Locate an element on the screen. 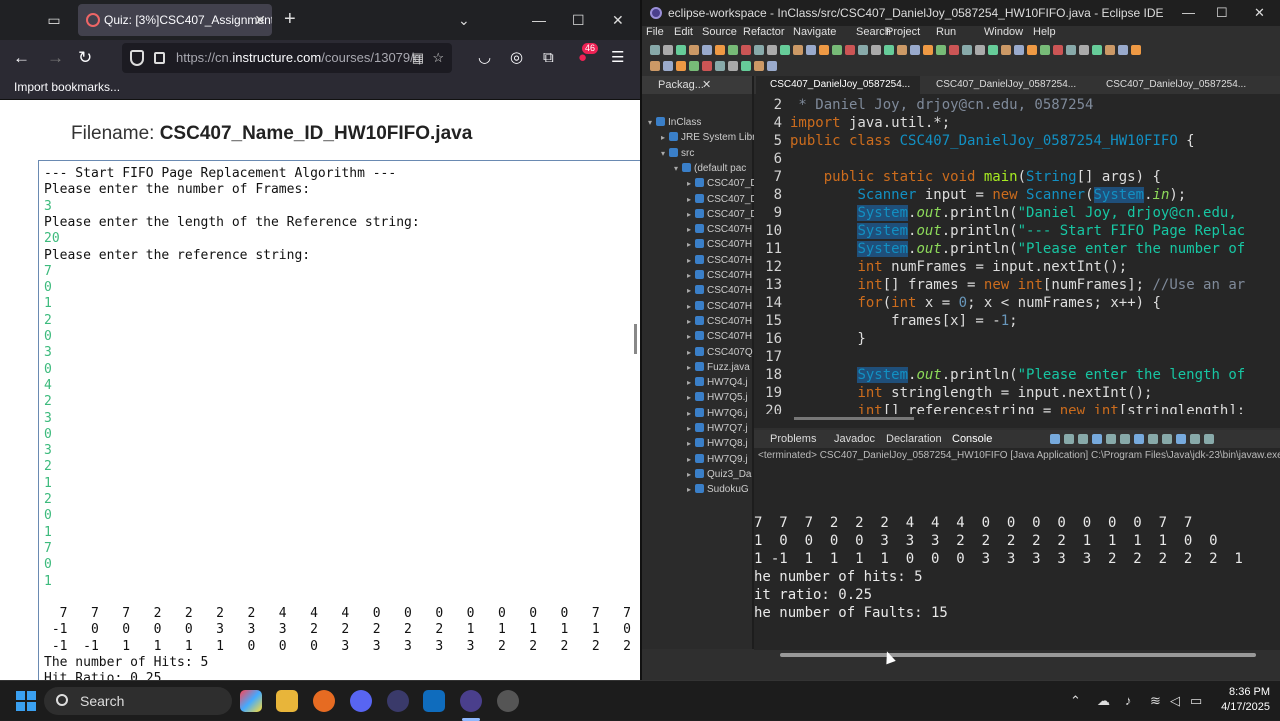 This screenshot has height=721, width=1280. tree-item: ▾ src is located at coordinates (677, 154).